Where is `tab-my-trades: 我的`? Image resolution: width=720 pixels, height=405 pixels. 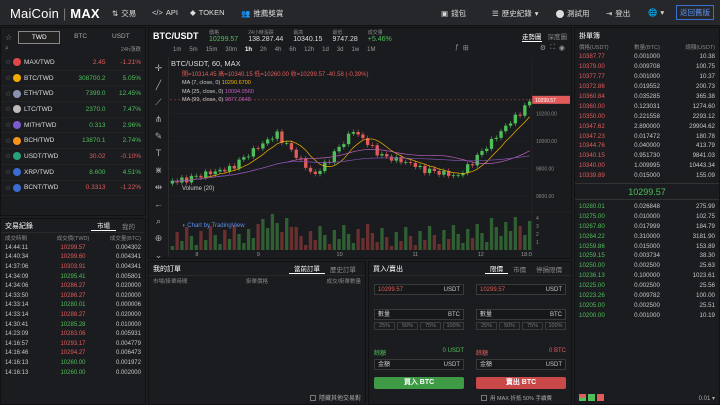 tab-my-trades: 我的 is located at coordinates (128, 226).